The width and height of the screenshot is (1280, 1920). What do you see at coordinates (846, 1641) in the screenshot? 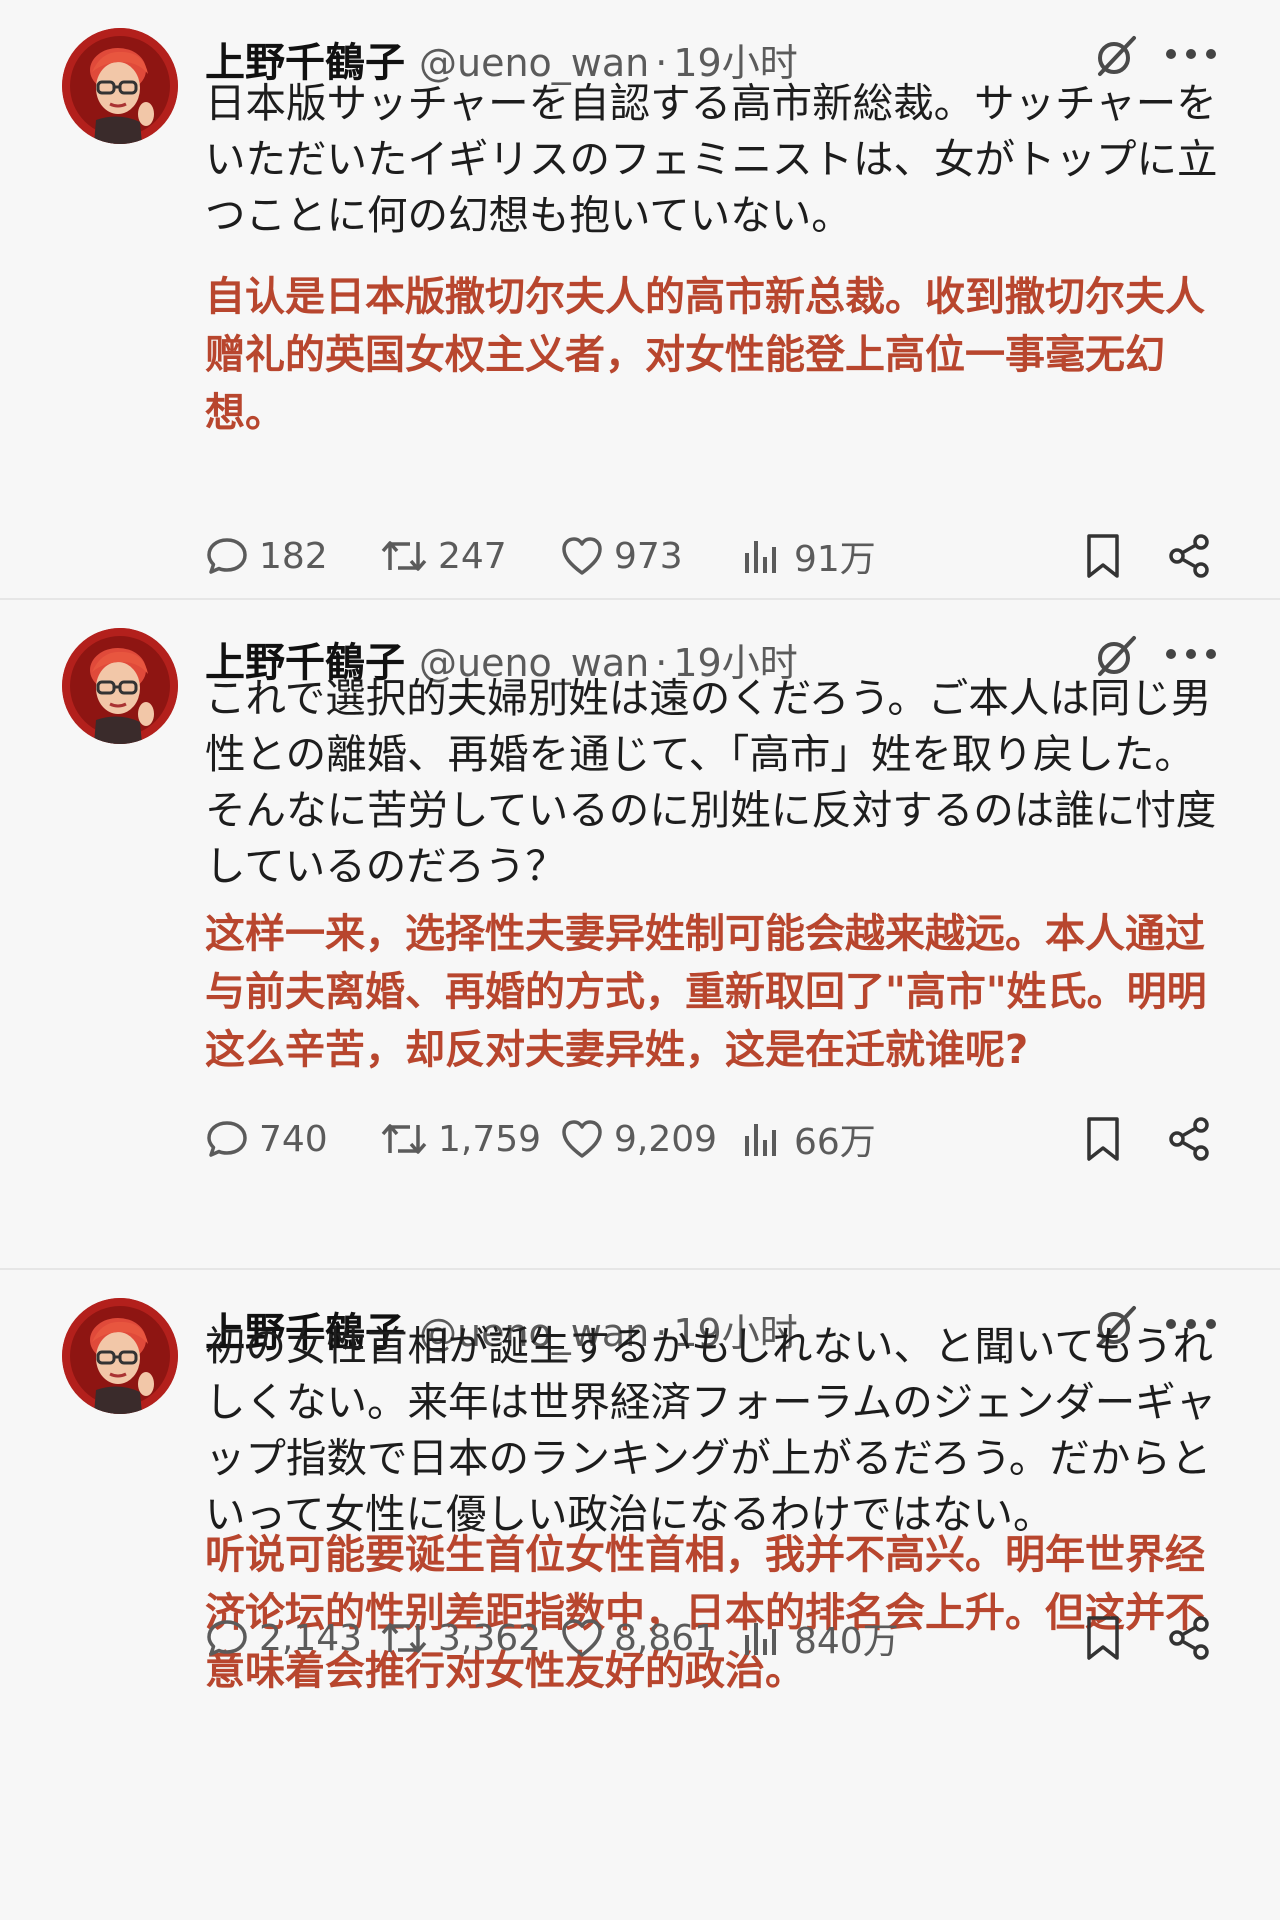
I see `view-count: 840万` at bounding box center [846, 1641].